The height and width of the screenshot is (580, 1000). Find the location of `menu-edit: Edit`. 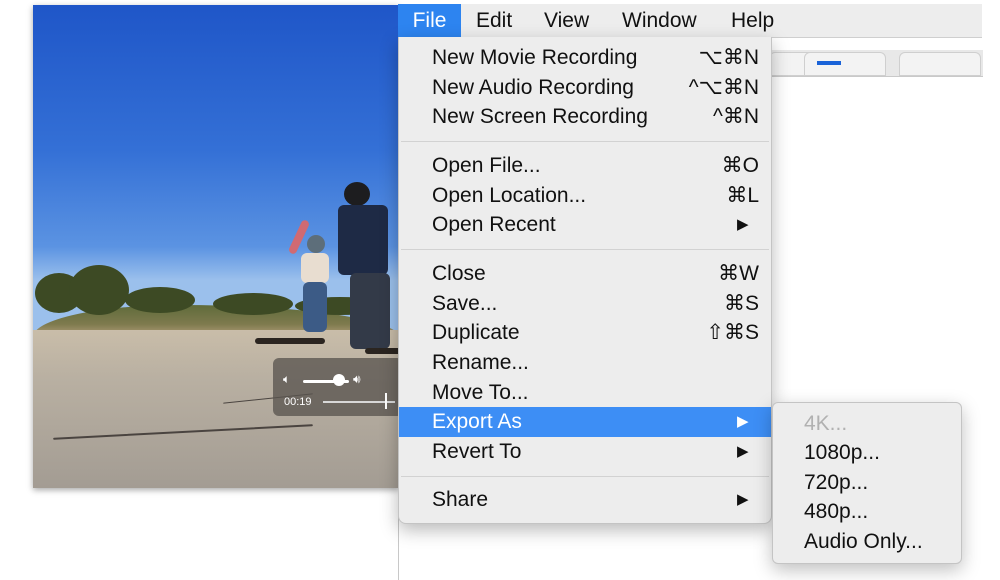

menu-edit: Edit is located at coordinates (494, 20).